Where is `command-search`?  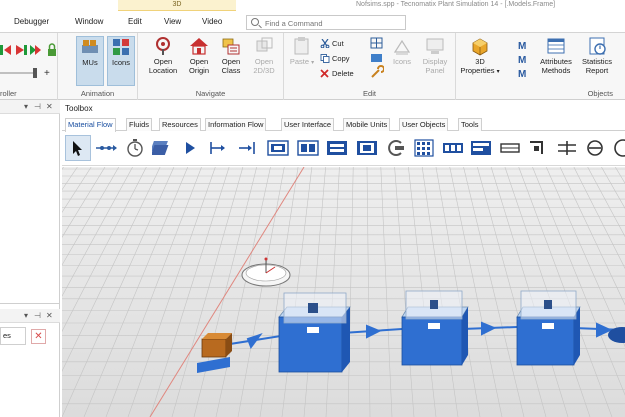
command-search is located at coordinates (326, 22).